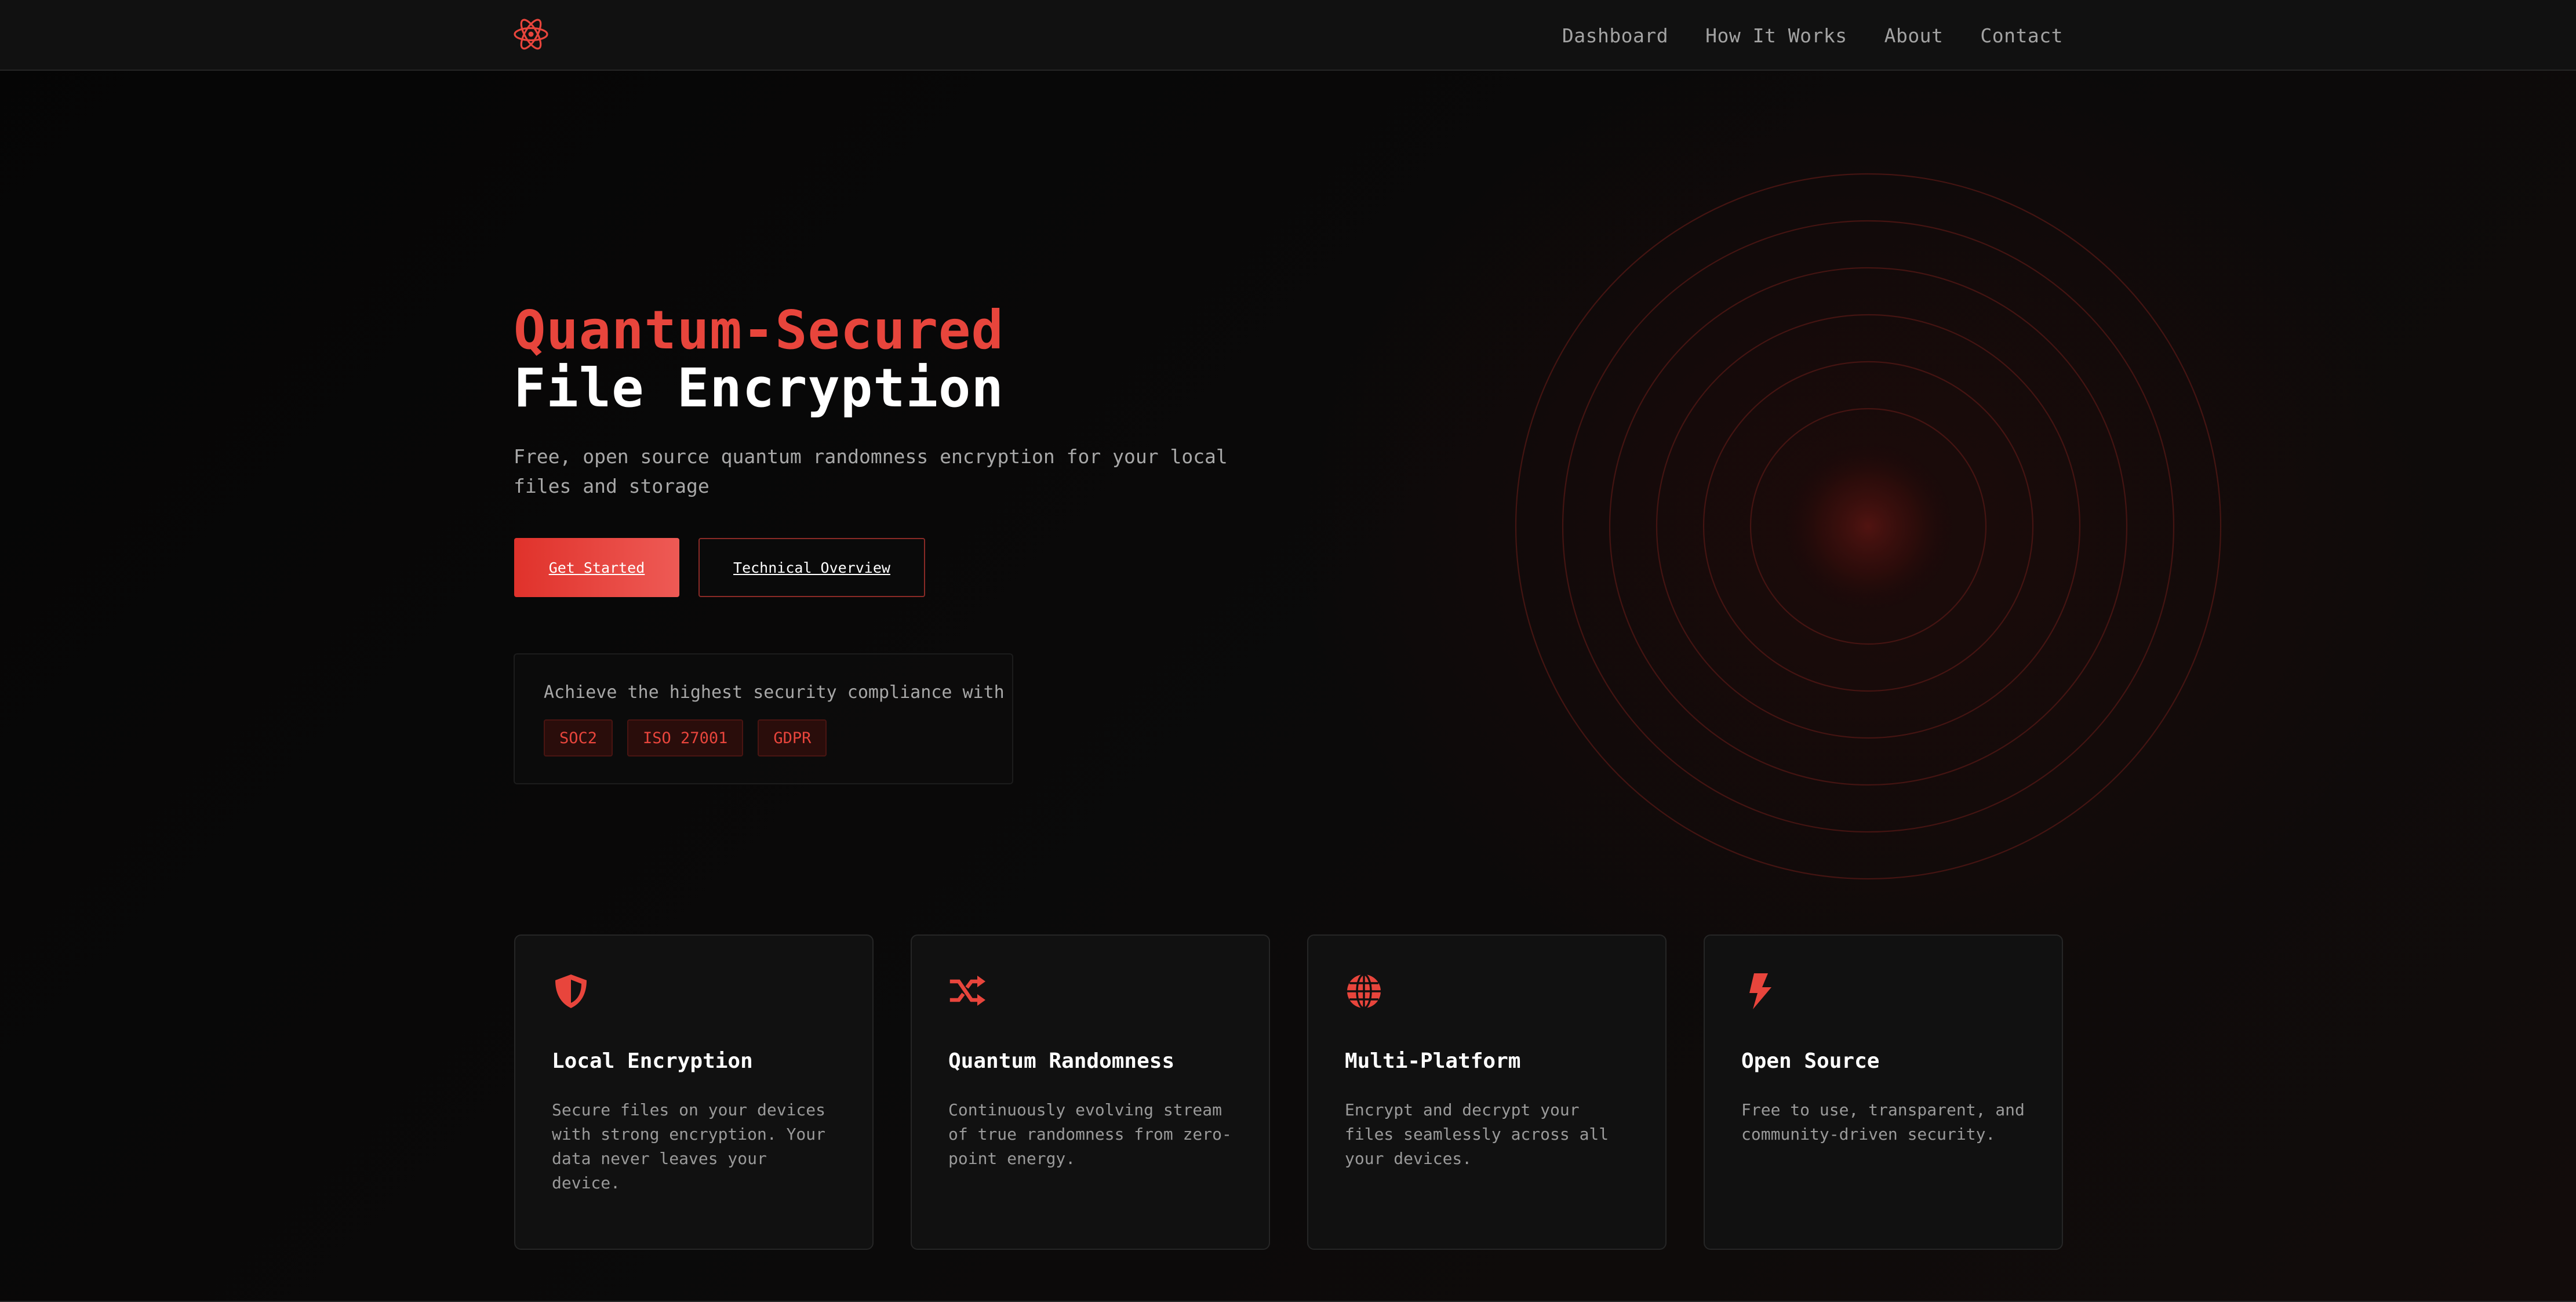  What do you see at coordinates (967, 991) in the screenshot?
I see `shuffle-icon` at bounding box center [967, 991].